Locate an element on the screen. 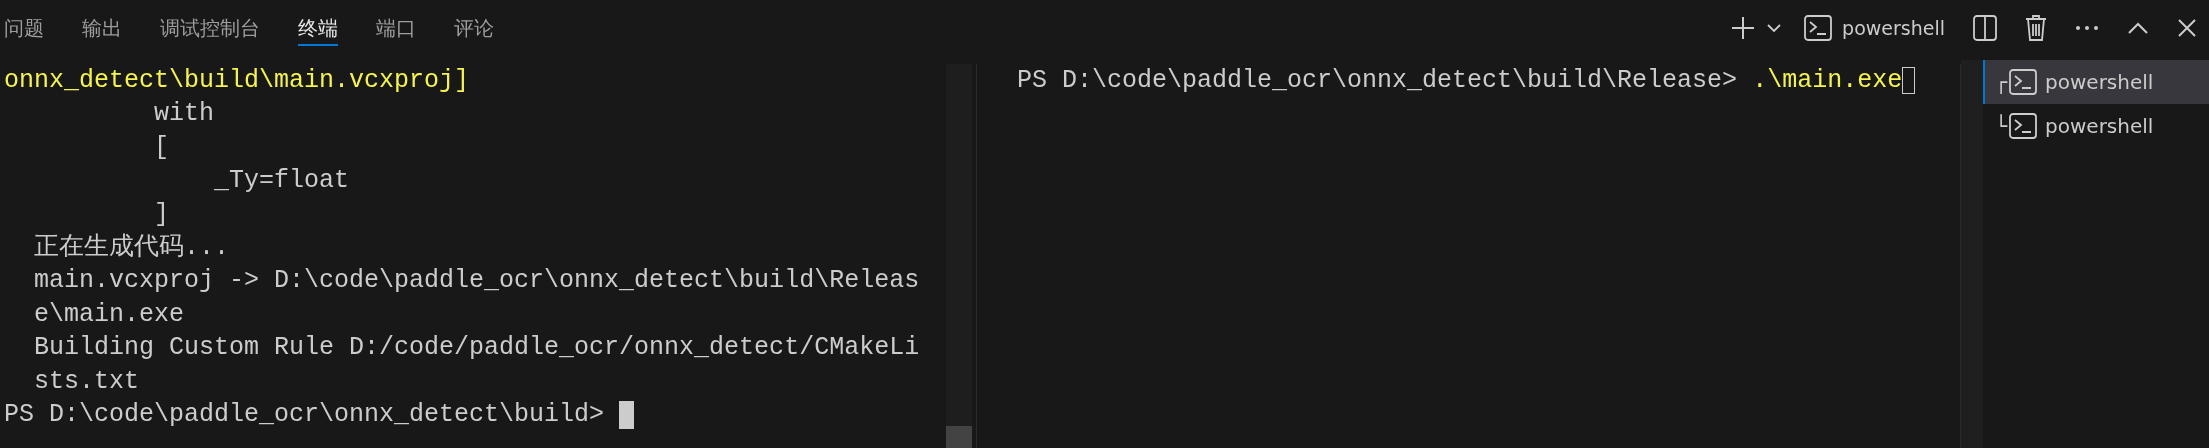 The height and width of the screenshot is (448, 2209). terminal-line: e\main.exe is located at coordinates (109, 314).